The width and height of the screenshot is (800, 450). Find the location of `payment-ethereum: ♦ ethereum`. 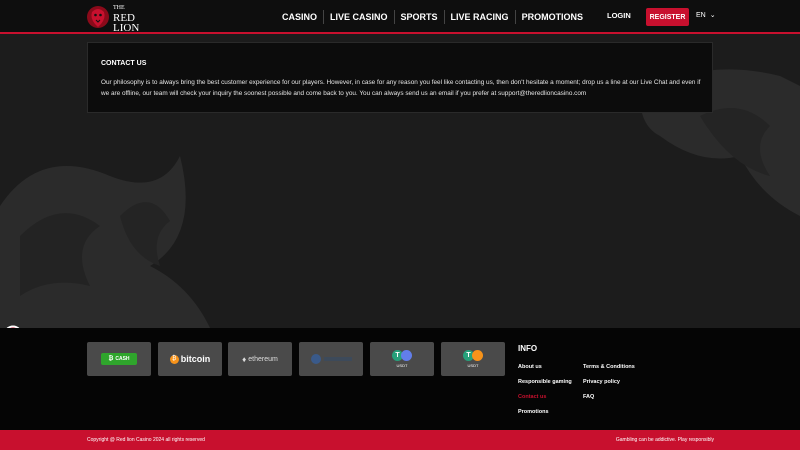

payment-ethereum: ♦ ethereum is located at coordinates (260, 359).